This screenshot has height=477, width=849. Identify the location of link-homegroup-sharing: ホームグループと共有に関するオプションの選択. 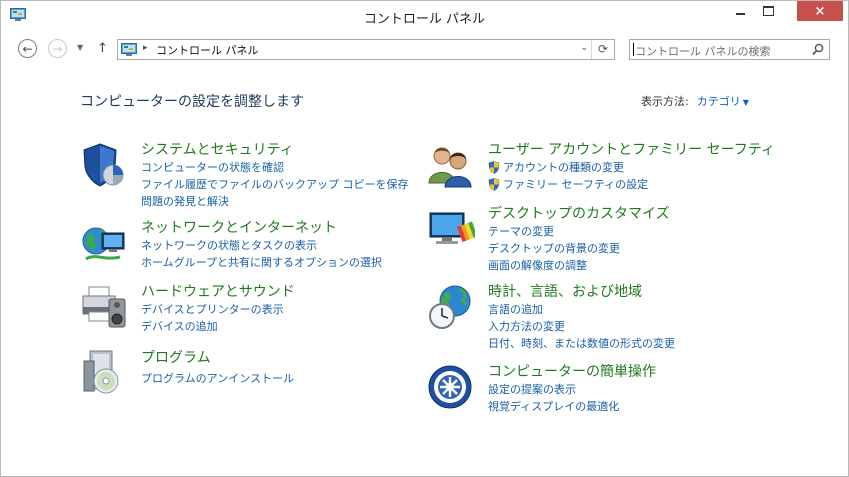
(261, 262).